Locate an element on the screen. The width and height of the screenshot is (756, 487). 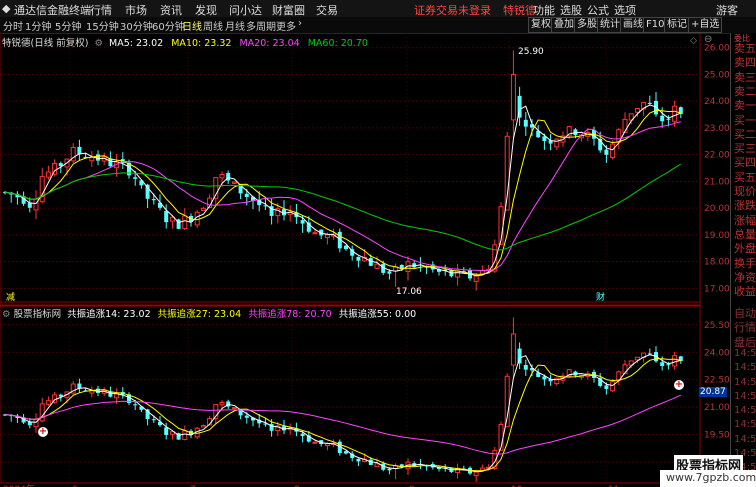
menu-item: 财富圈 is located at coordinates (288, 10).